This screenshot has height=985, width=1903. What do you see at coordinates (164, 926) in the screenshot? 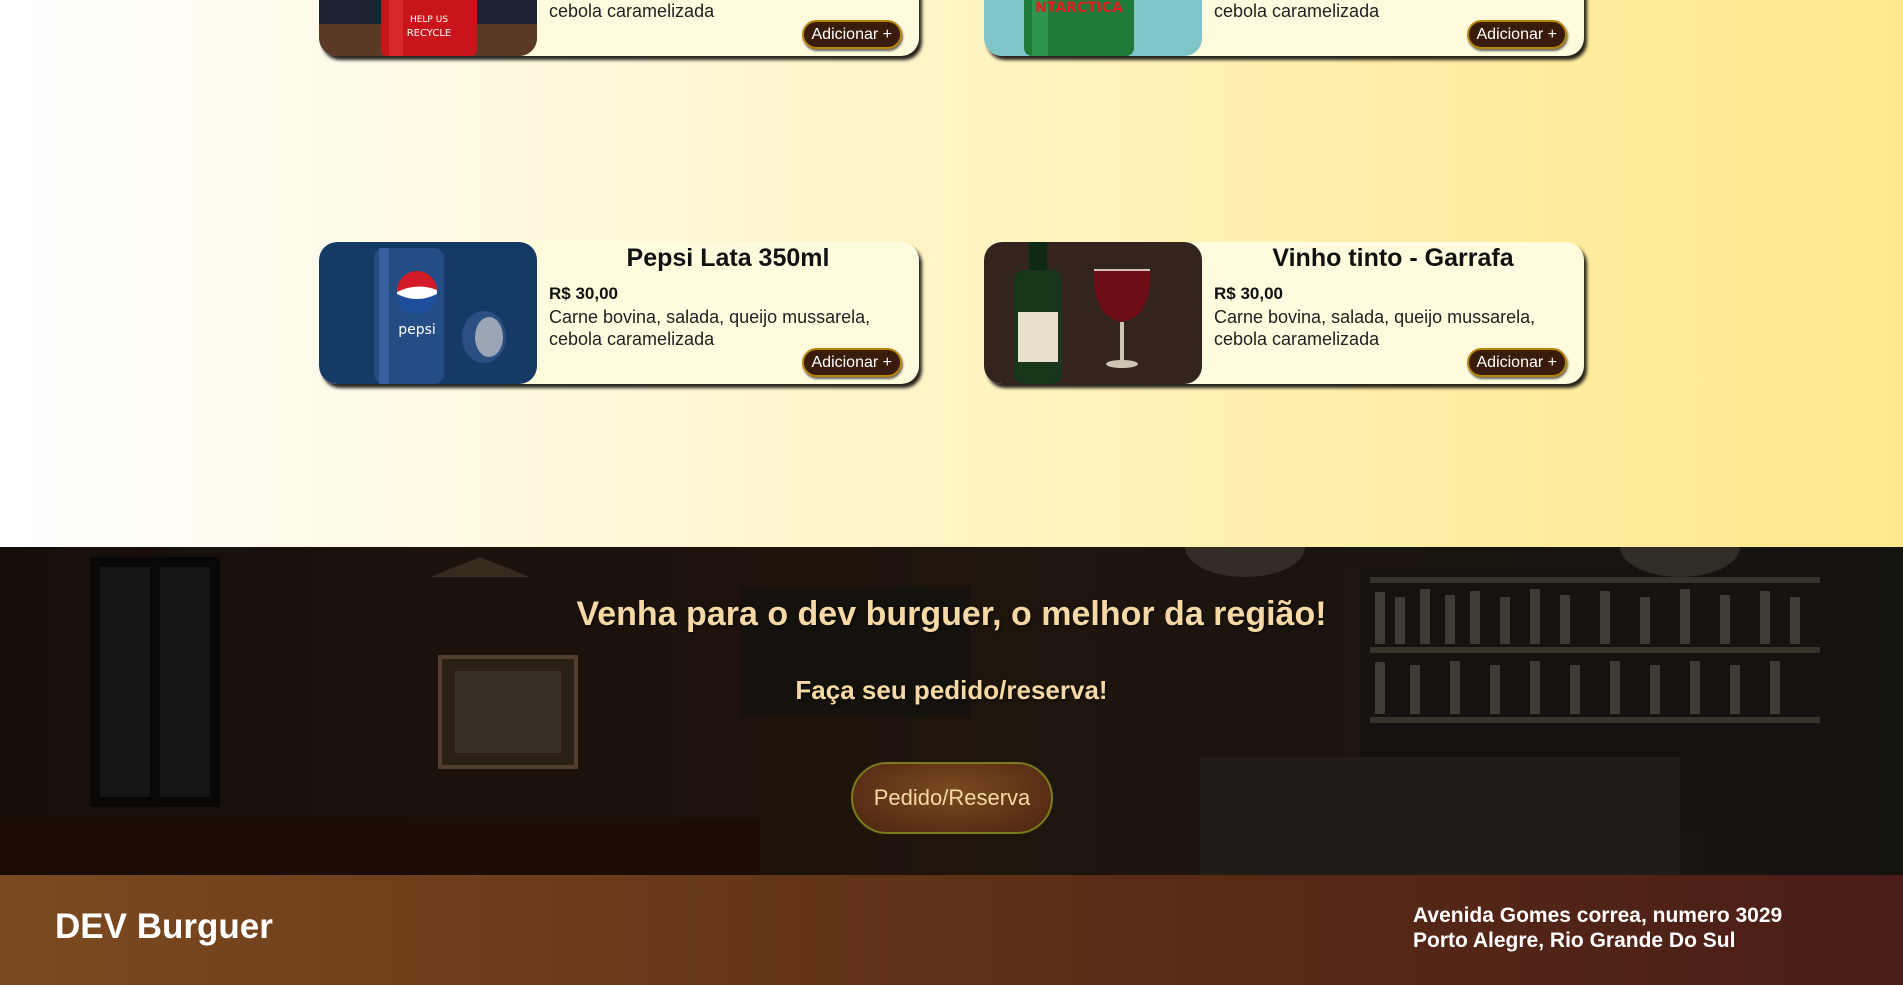
I see `footer-brand: DEV Burguer` at bounding box center [164, 926].